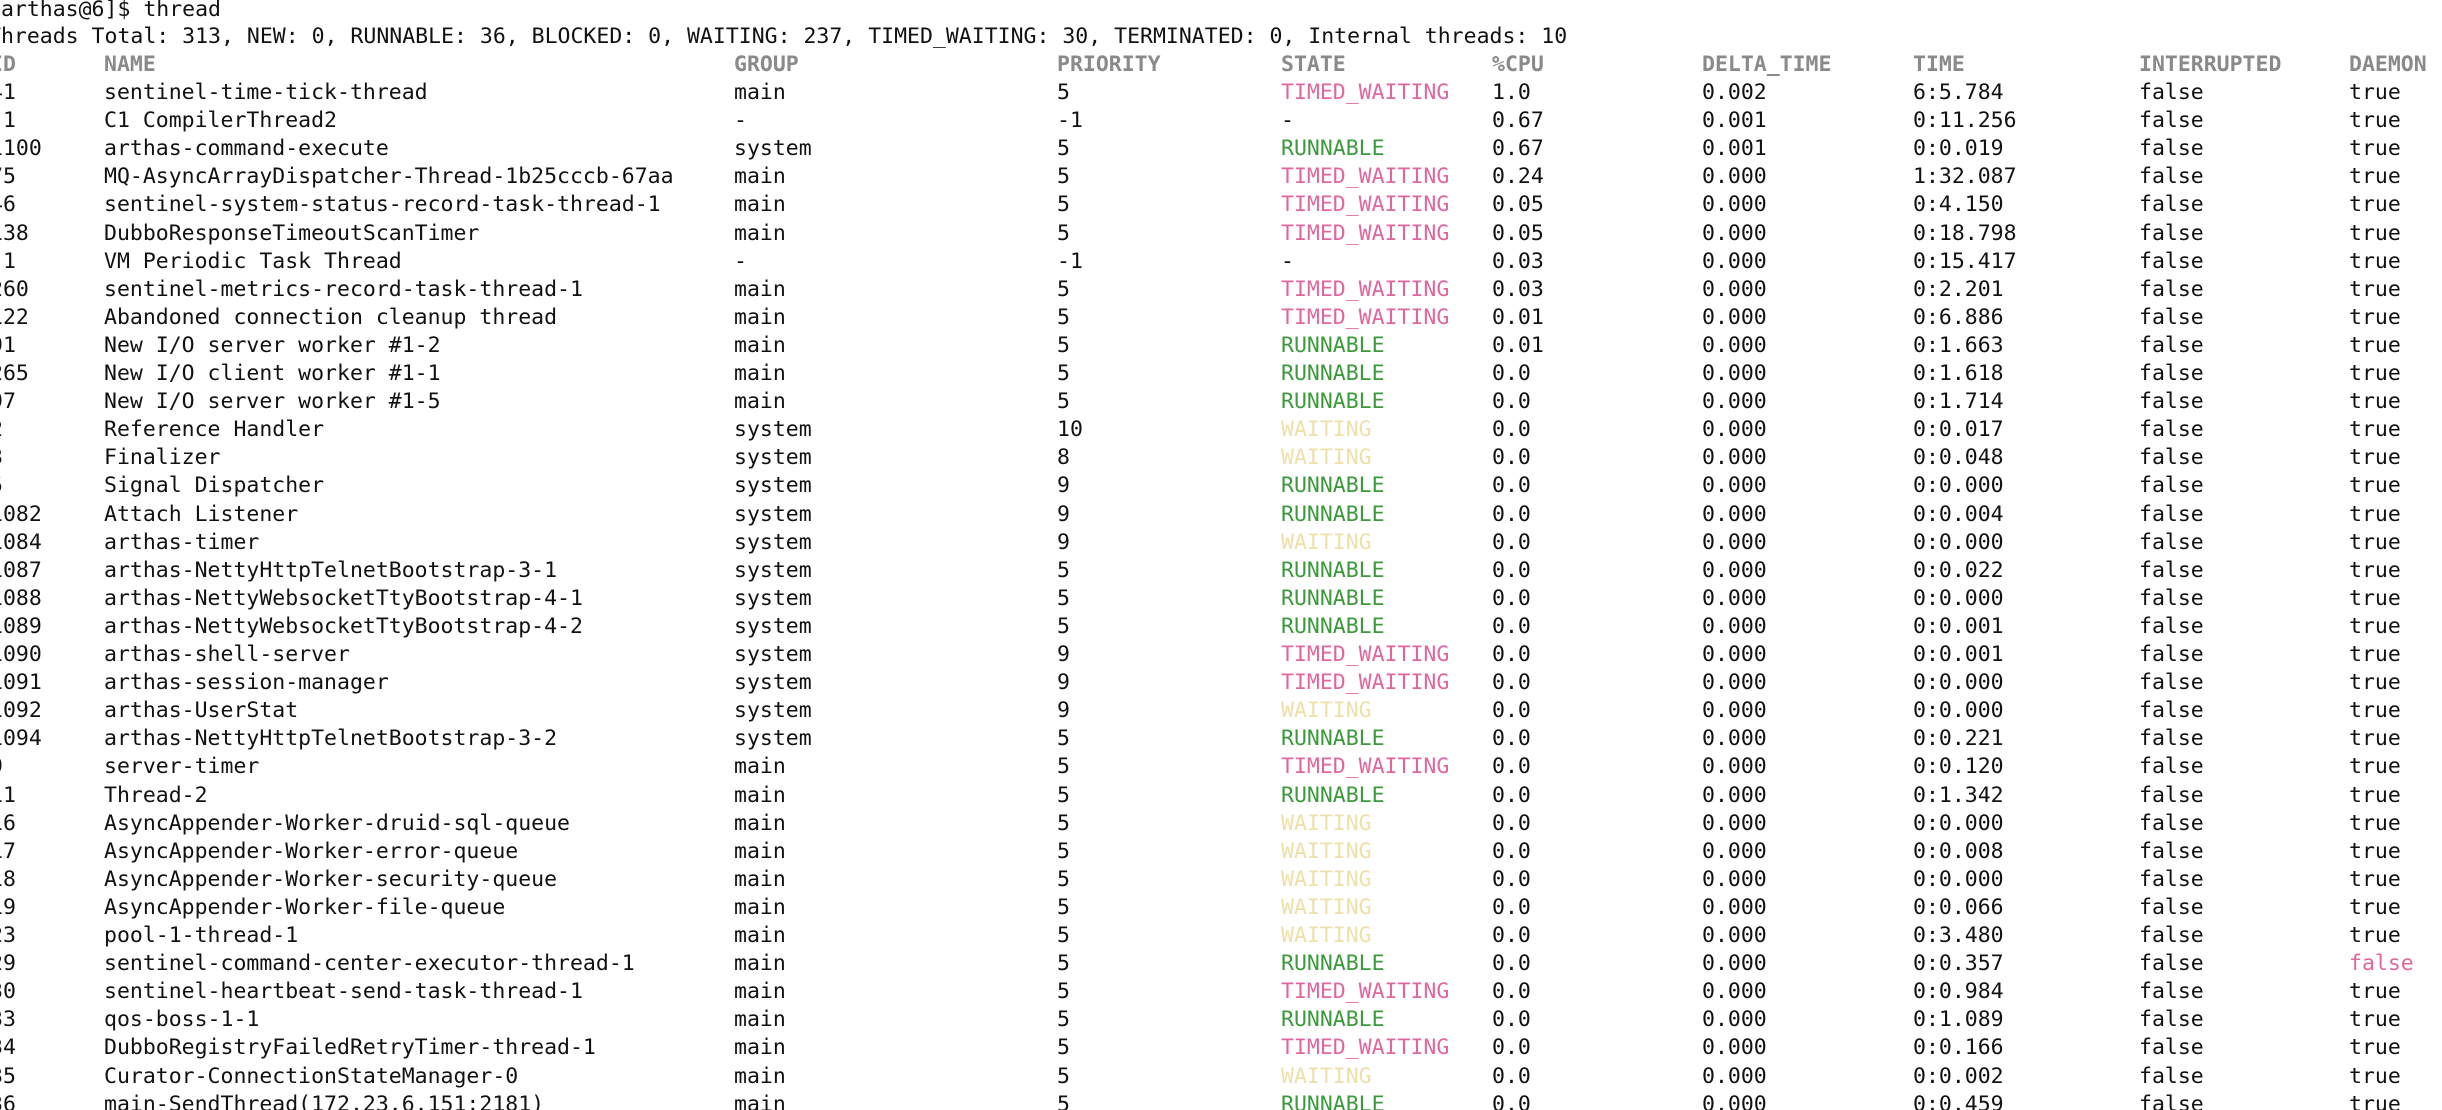 The width and height of the screenshot is (2442, 1110). What do you see at coordinates (1958, 964) in the screenshot?
I see `thread-time: 0:0.357` at bounding box center [1958, 964].